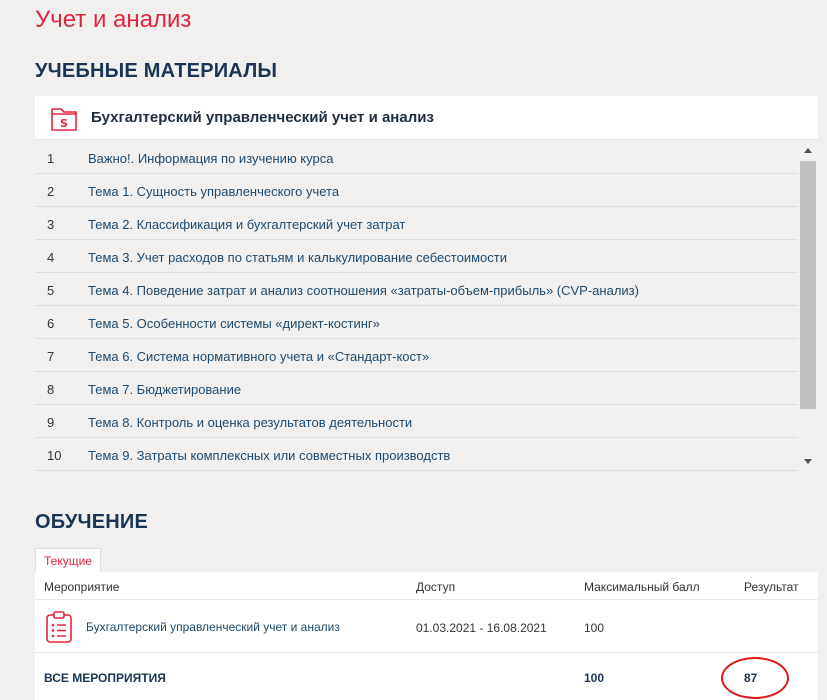  What do you see at coordinates (808, 150) in the screenshot?
I see `scroll-up-arrow-icon` at bounding box center [808, 150].